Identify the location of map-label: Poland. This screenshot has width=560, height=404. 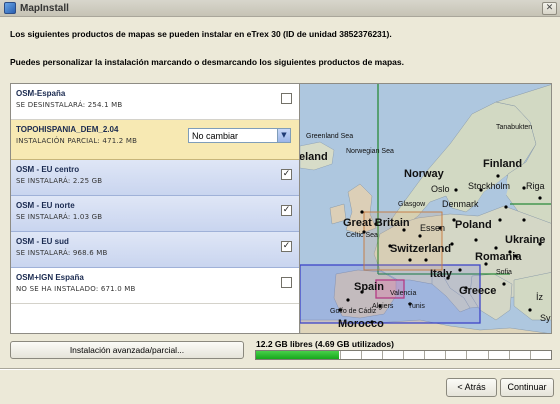
(473, 225).